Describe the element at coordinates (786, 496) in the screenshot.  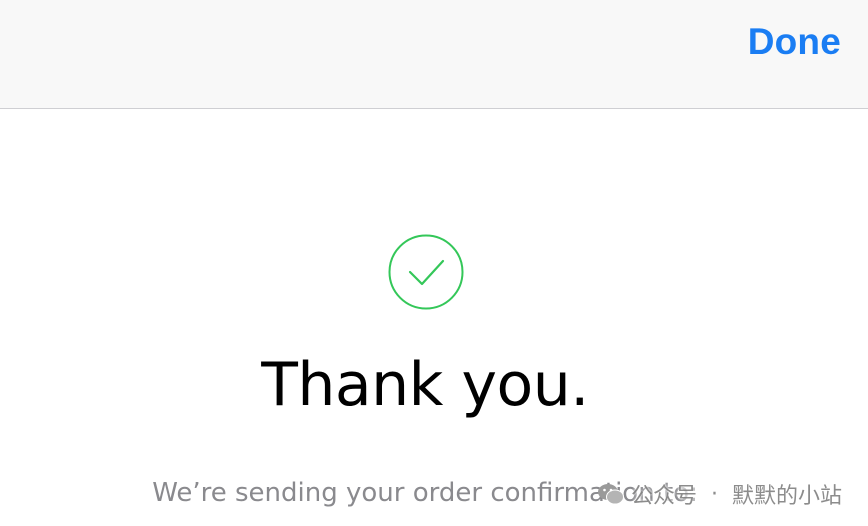
I see `watermark-name: 默默的小站` at that location.